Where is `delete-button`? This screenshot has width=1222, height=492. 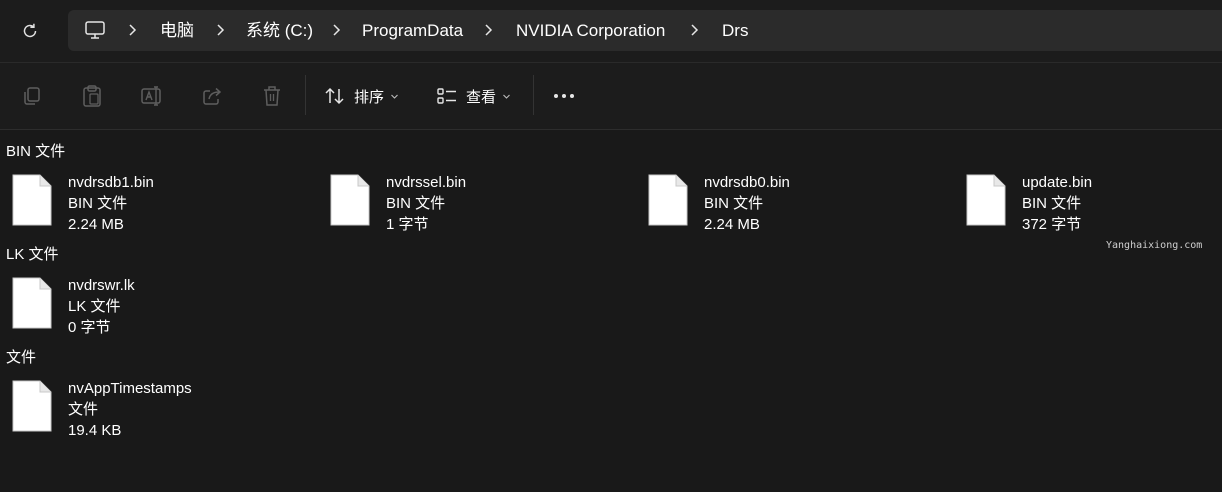 delete-button is located at coordinates (272, 96).